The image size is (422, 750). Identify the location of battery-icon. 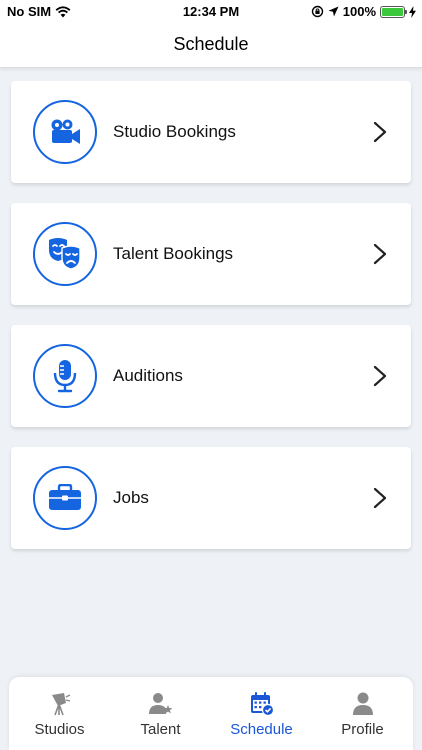
(393, 11).